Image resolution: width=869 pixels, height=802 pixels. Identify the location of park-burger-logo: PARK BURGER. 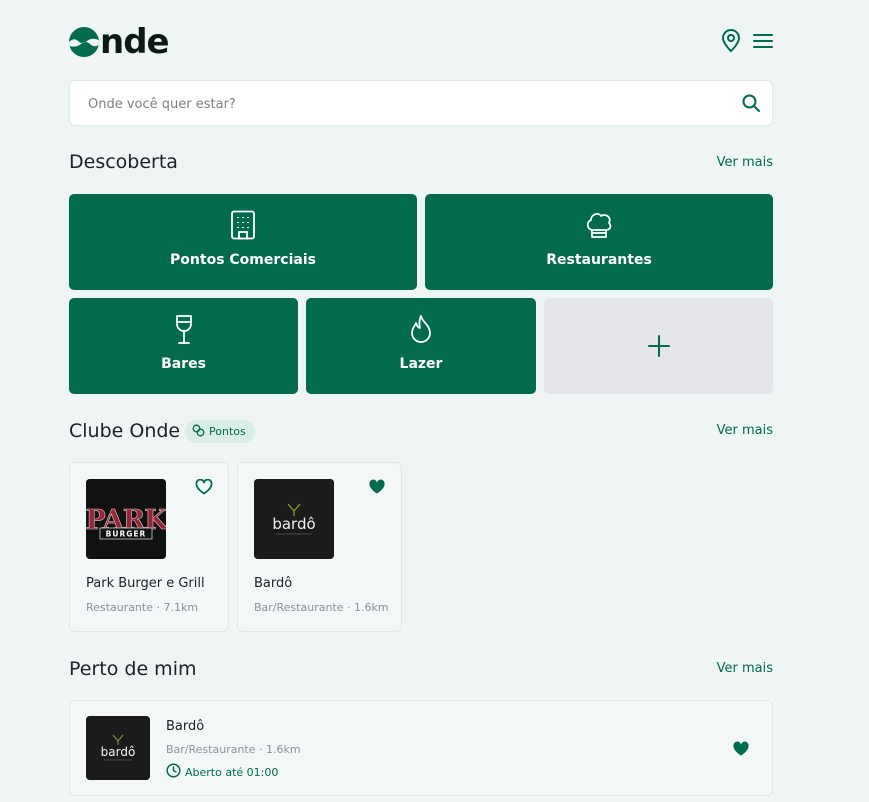
(126, 519).